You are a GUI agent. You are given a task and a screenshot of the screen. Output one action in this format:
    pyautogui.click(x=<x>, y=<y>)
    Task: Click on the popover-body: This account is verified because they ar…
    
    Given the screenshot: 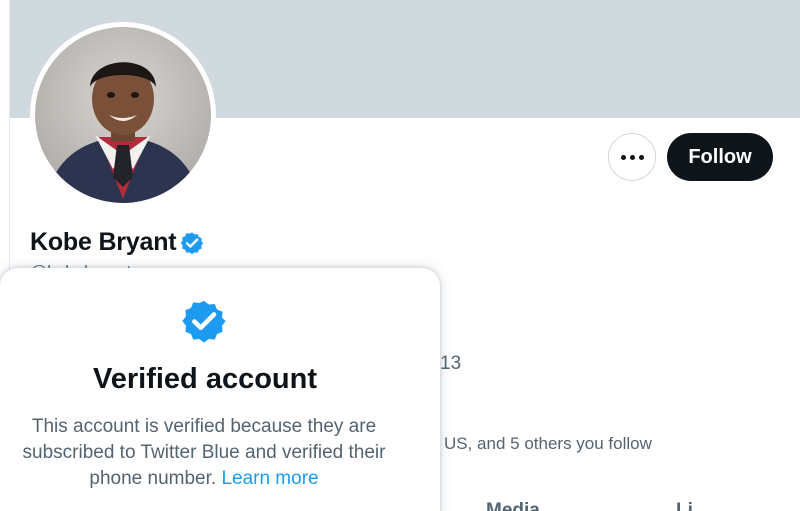 What is the action you would take?
    pyautogui.click(x=204, y=453)
    